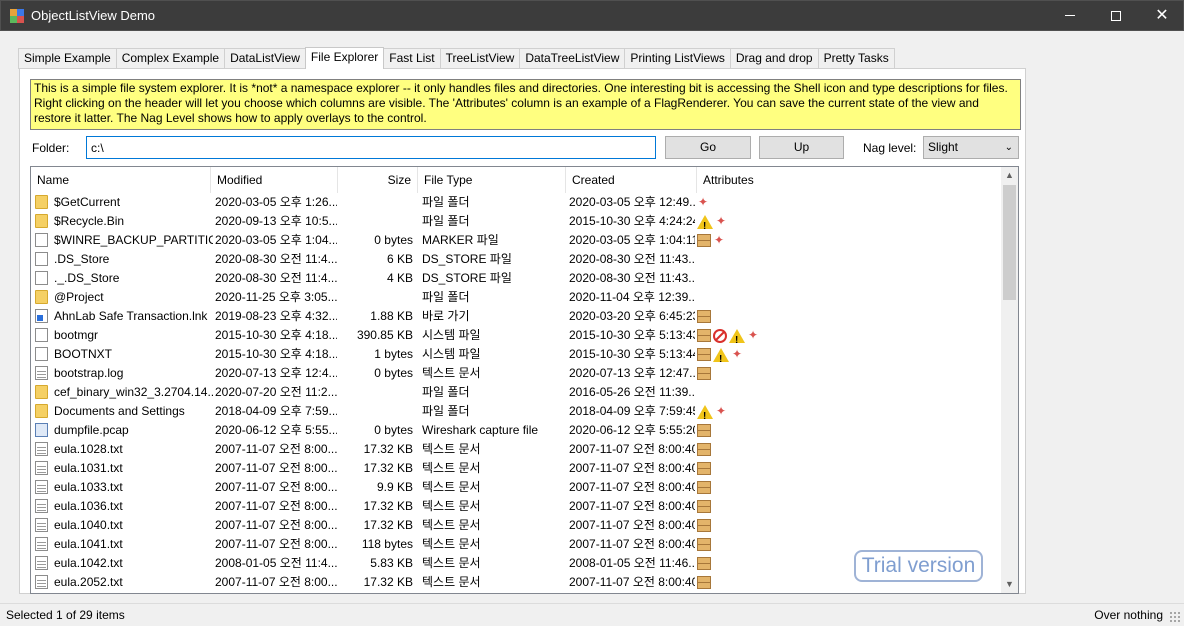 The height and width of the screenshot is (626, 1184). I want to click on folder-input, so click(371, 147).